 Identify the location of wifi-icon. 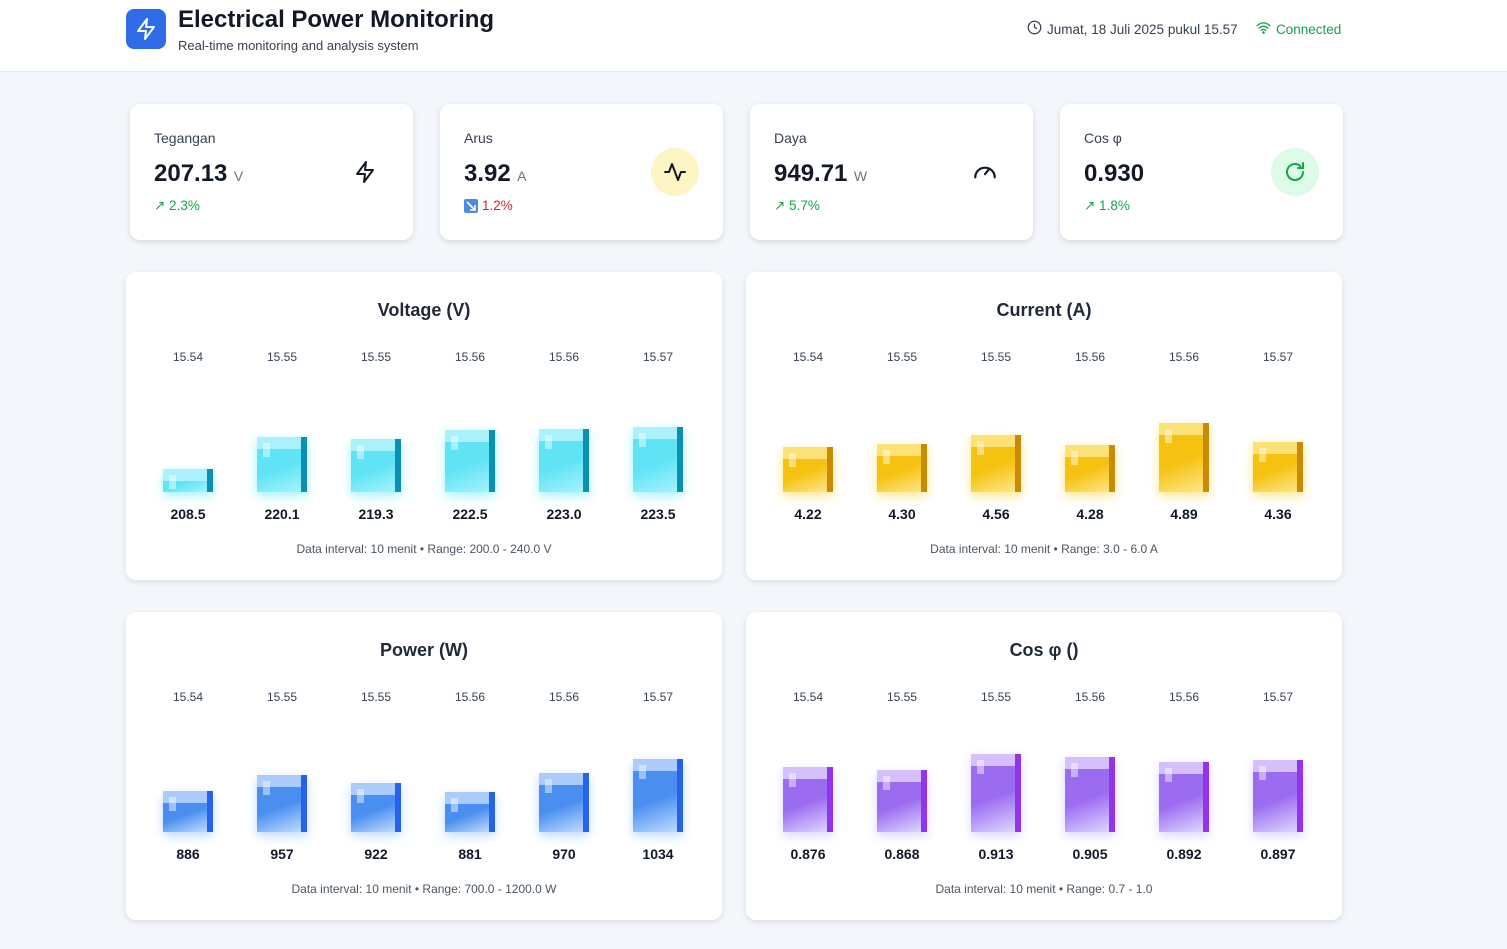
(1263, 29).